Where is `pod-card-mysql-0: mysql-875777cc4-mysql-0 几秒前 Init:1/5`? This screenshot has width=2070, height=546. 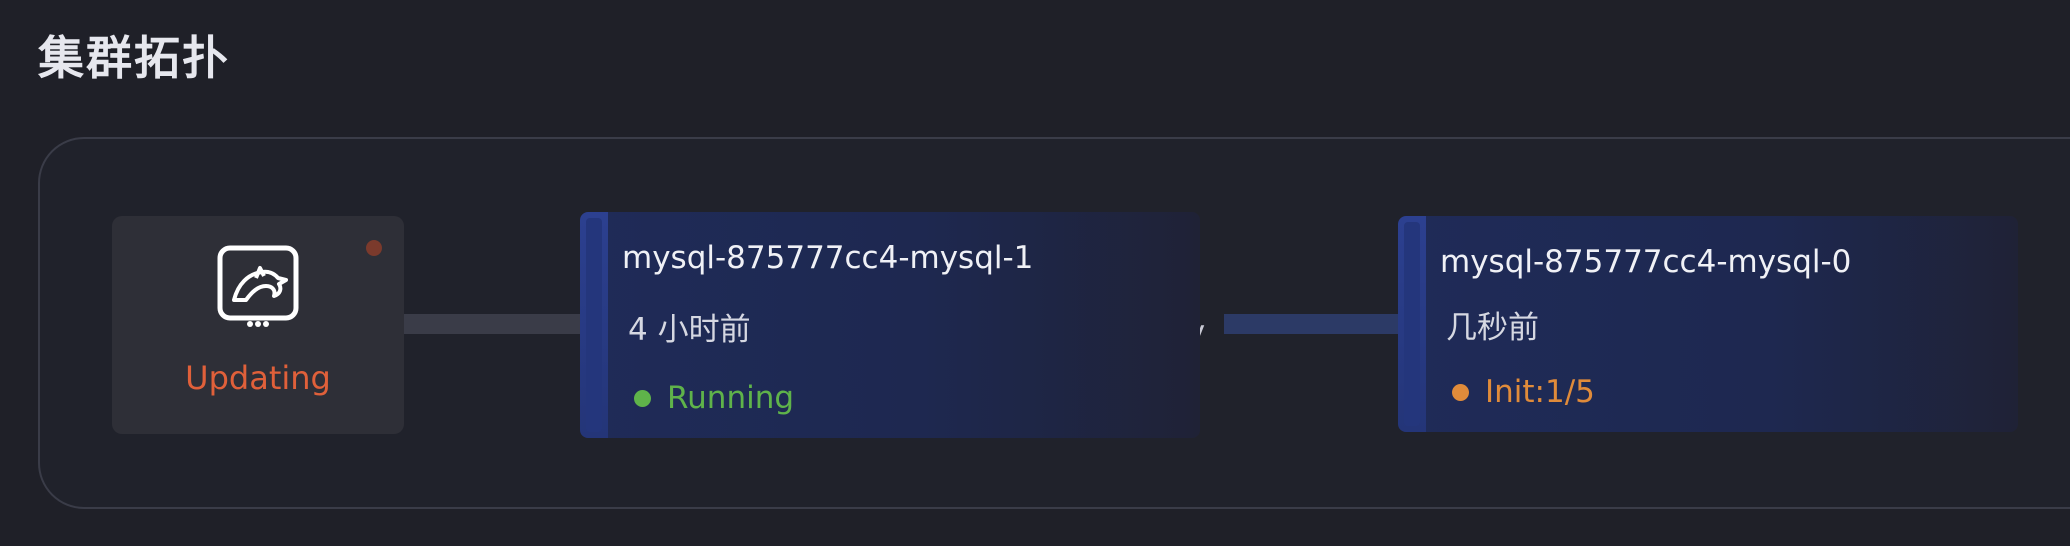 pod-card-mysql-0: mysql-875777cc4-mysql-0 几秒前 Init:1/5 is located at coordinates (1708, 324).